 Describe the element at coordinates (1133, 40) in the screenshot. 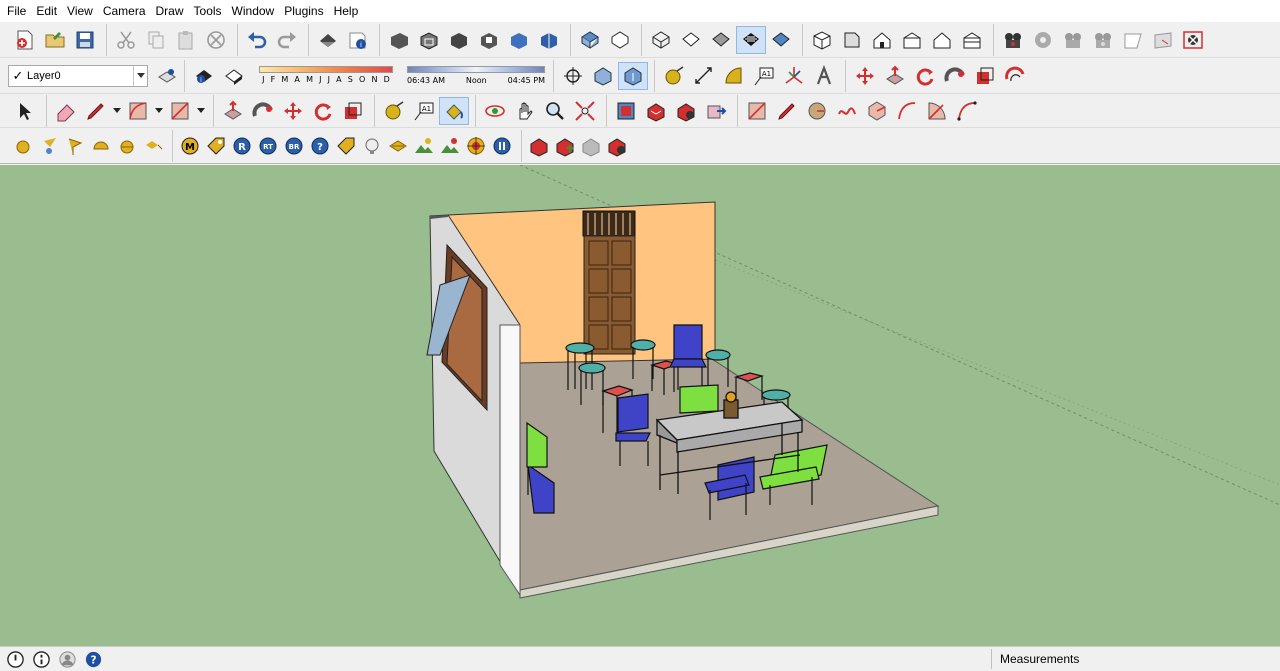

I see `render-plane-icon` at that location.